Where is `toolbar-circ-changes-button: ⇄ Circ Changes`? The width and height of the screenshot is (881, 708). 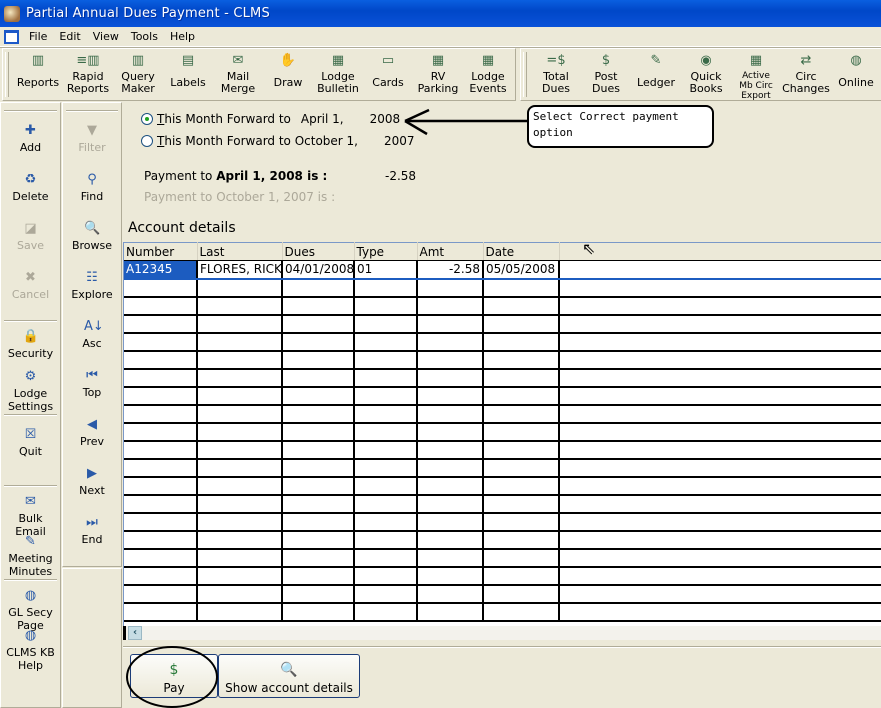 toolbar-circ-changes-button: ⇄ Circ Changes is located at coordinates (806, 74).